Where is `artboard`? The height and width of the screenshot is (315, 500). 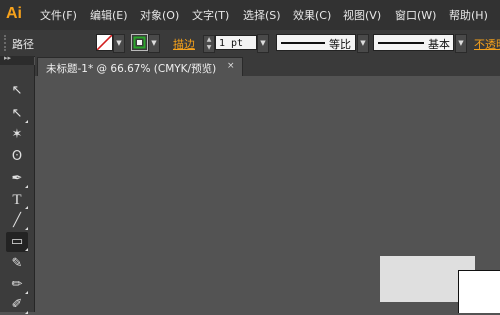 artboard is located at coordinates (479, 291).